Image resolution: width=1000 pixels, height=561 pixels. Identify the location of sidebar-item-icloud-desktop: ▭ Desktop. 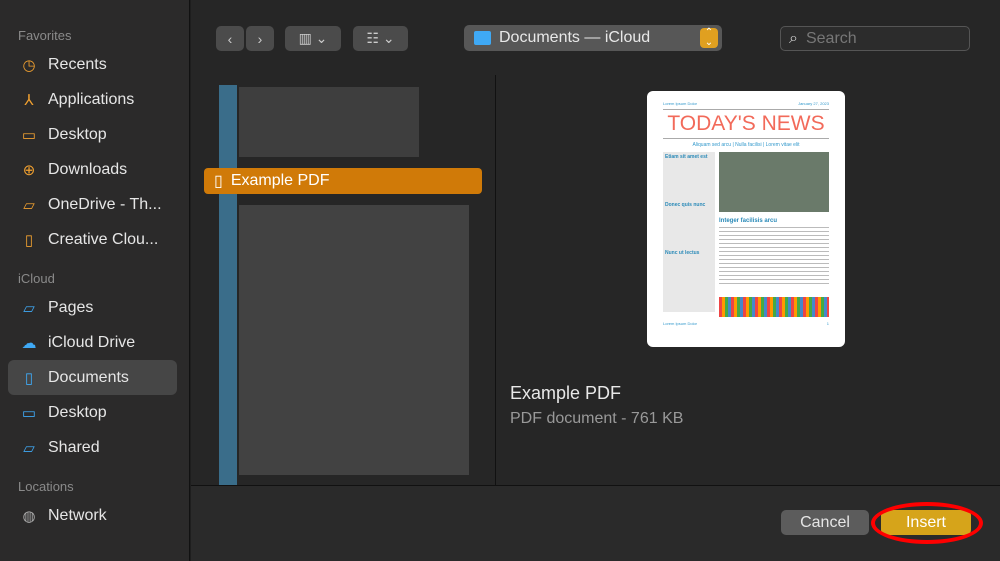
(92, 412).